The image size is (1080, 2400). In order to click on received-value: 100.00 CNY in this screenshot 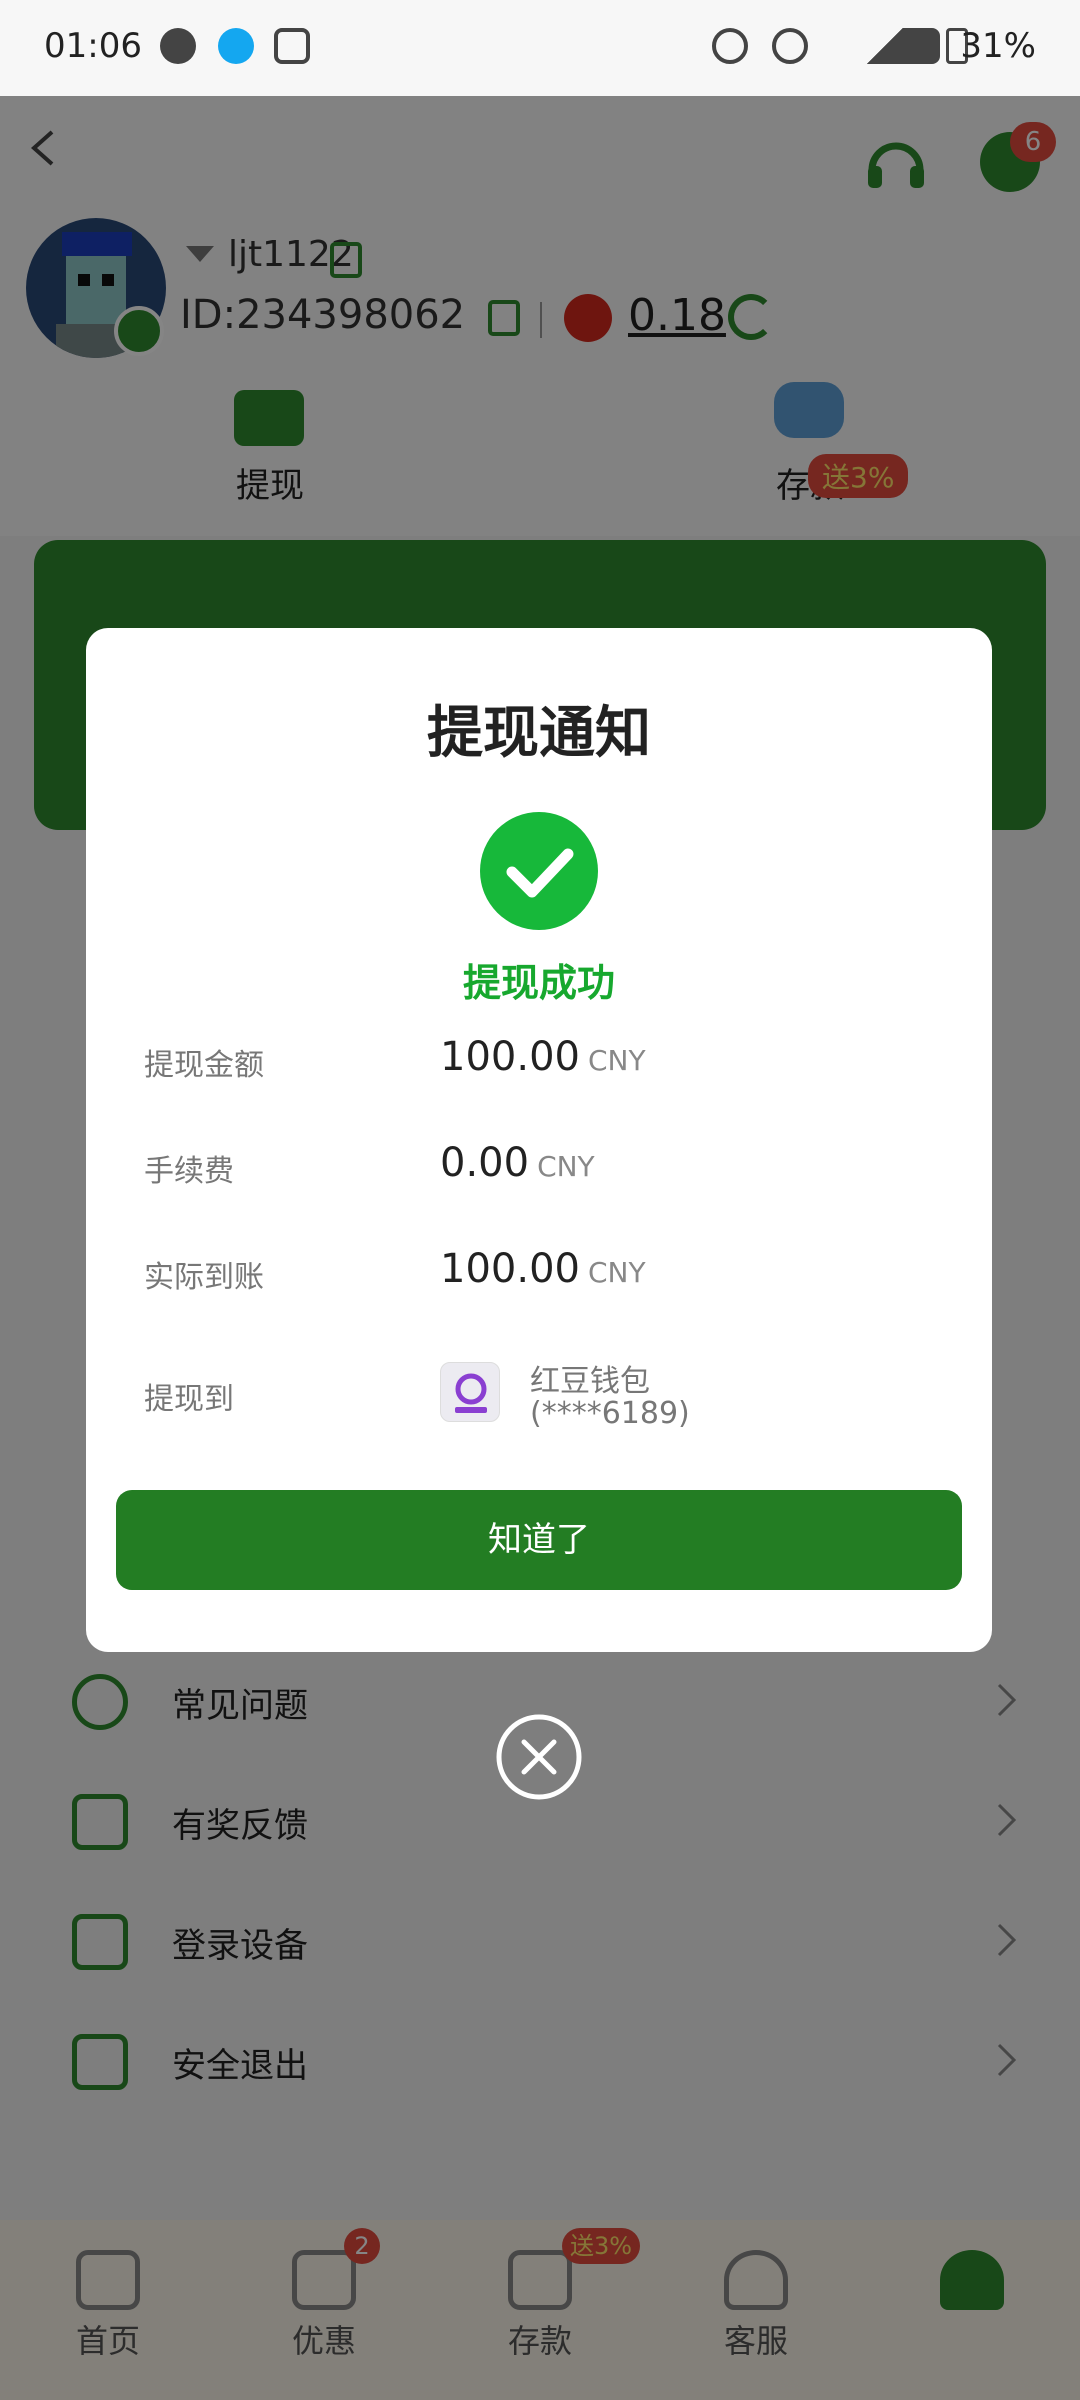, I will do `click(543, 1269)`.